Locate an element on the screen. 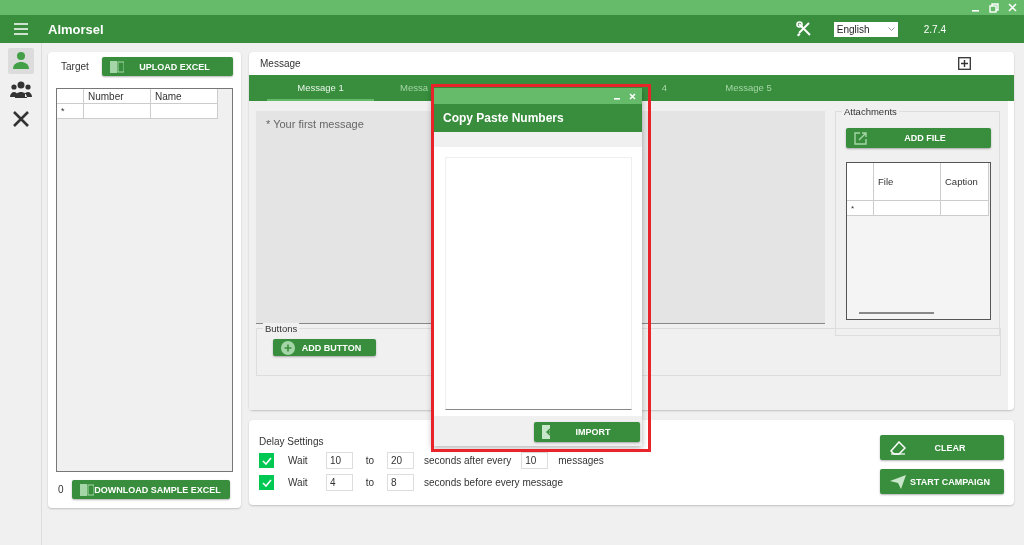 The height and width of the screenshot is (545, 1024). delay-settings-label: Delay Settings is located at coordinates (291, 441).